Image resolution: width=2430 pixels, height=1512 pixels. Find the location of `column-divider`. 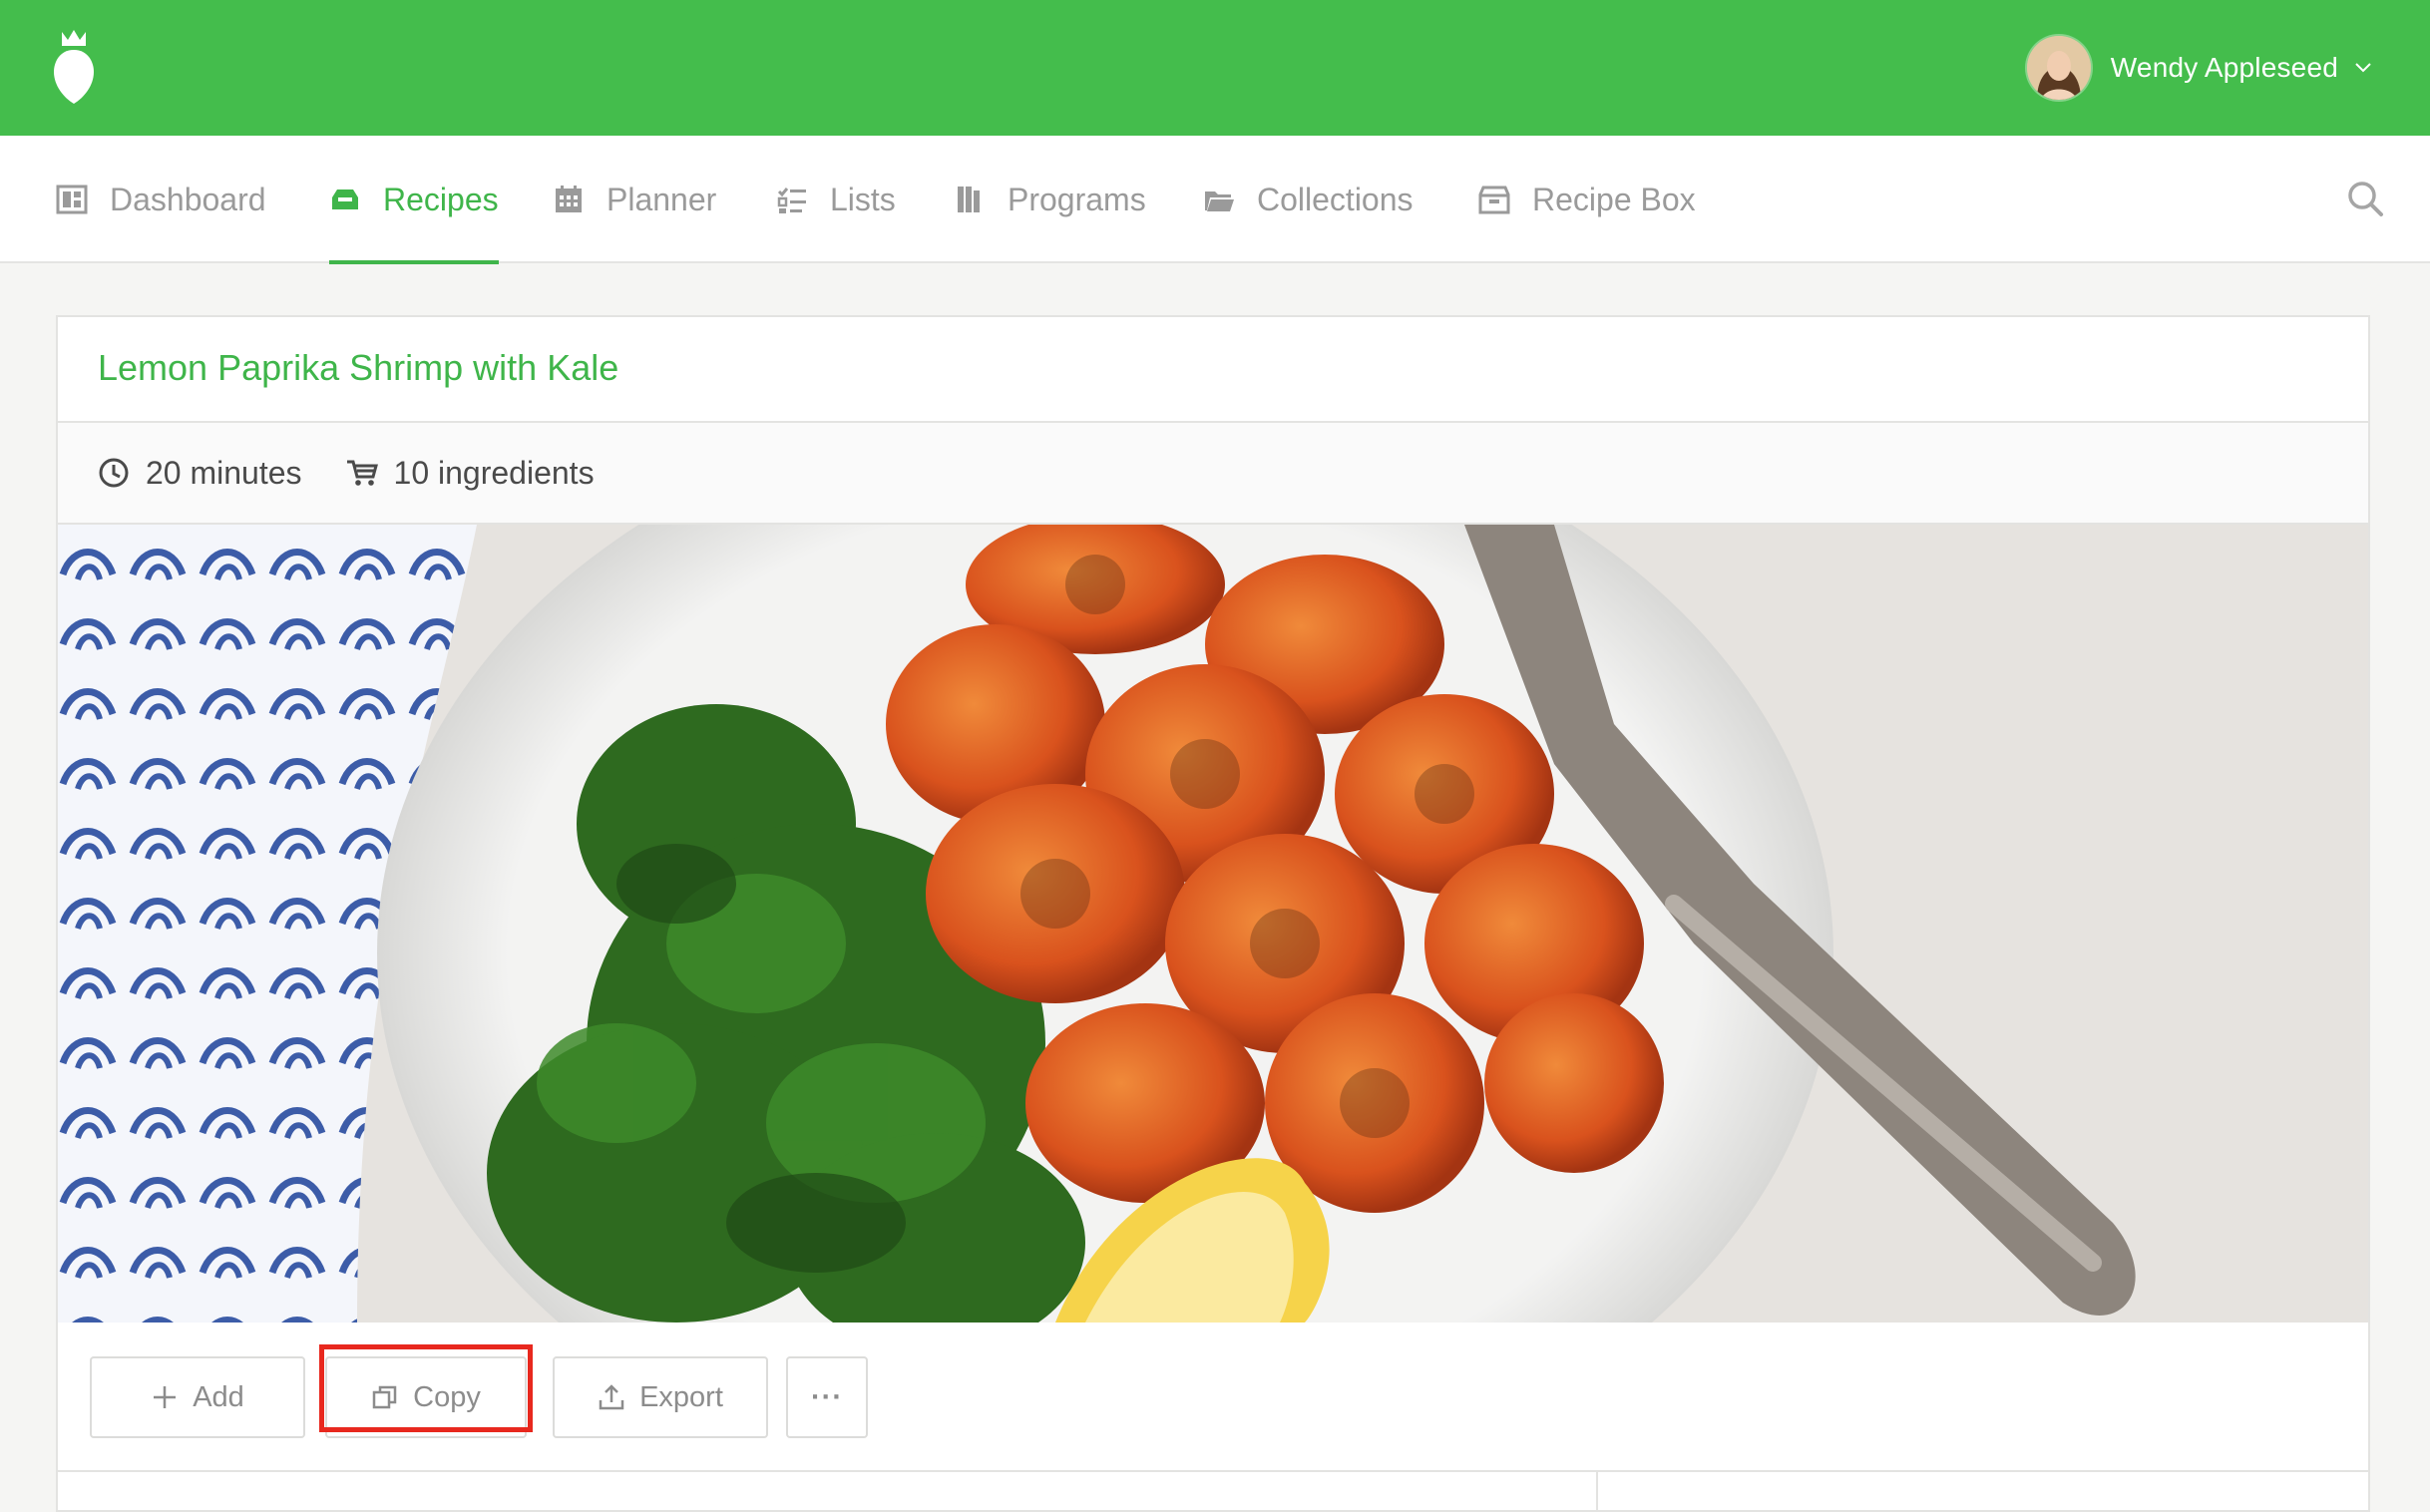

column-divider is located at coordinates (1597, 1492).